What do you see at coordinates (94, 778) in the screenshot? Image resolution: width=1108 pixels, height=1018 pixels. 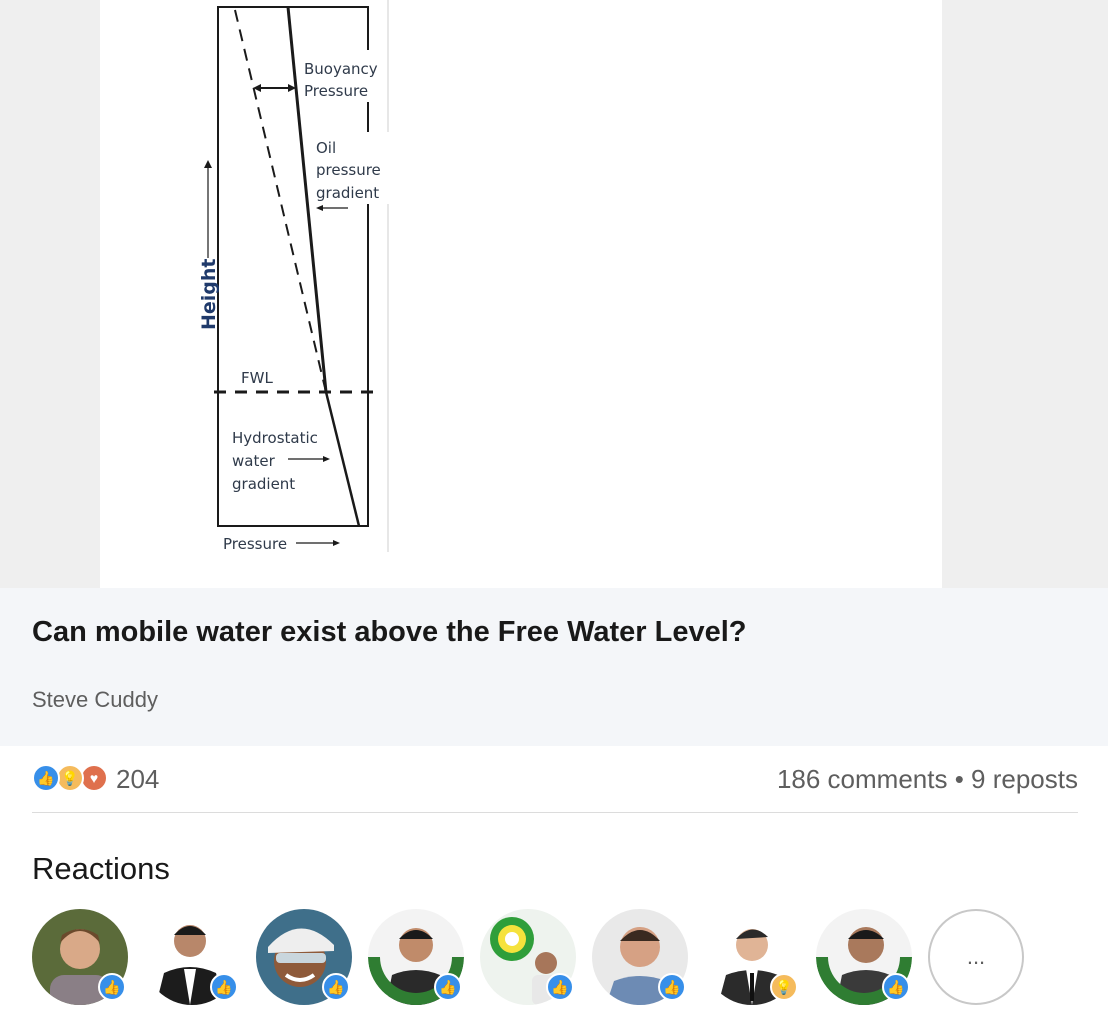 I see `love-icon: ♥` at bounding box center [94, 778].